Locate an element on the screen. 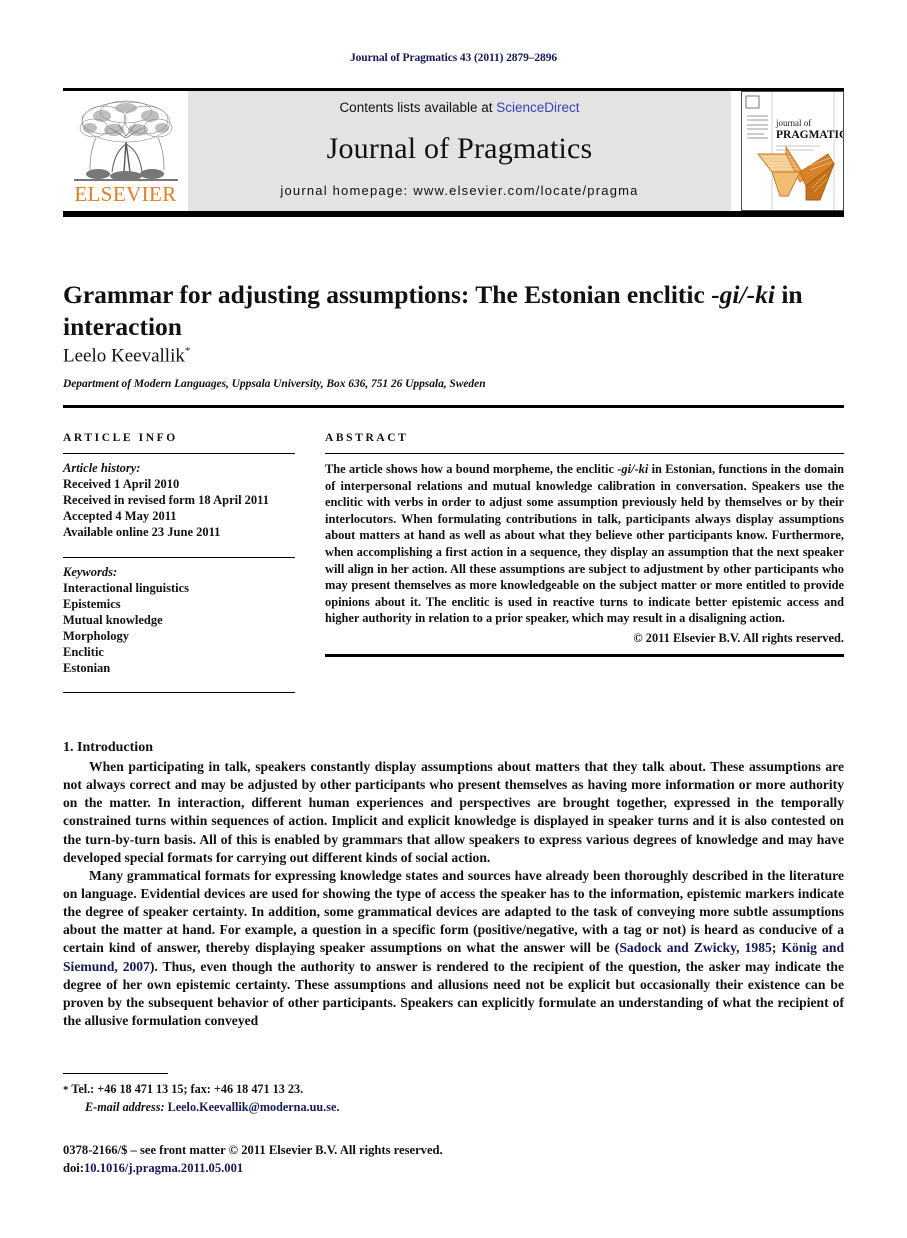 The image size is (907, 1238). footnote-separator-rule is located at coordinates (115, 1073).